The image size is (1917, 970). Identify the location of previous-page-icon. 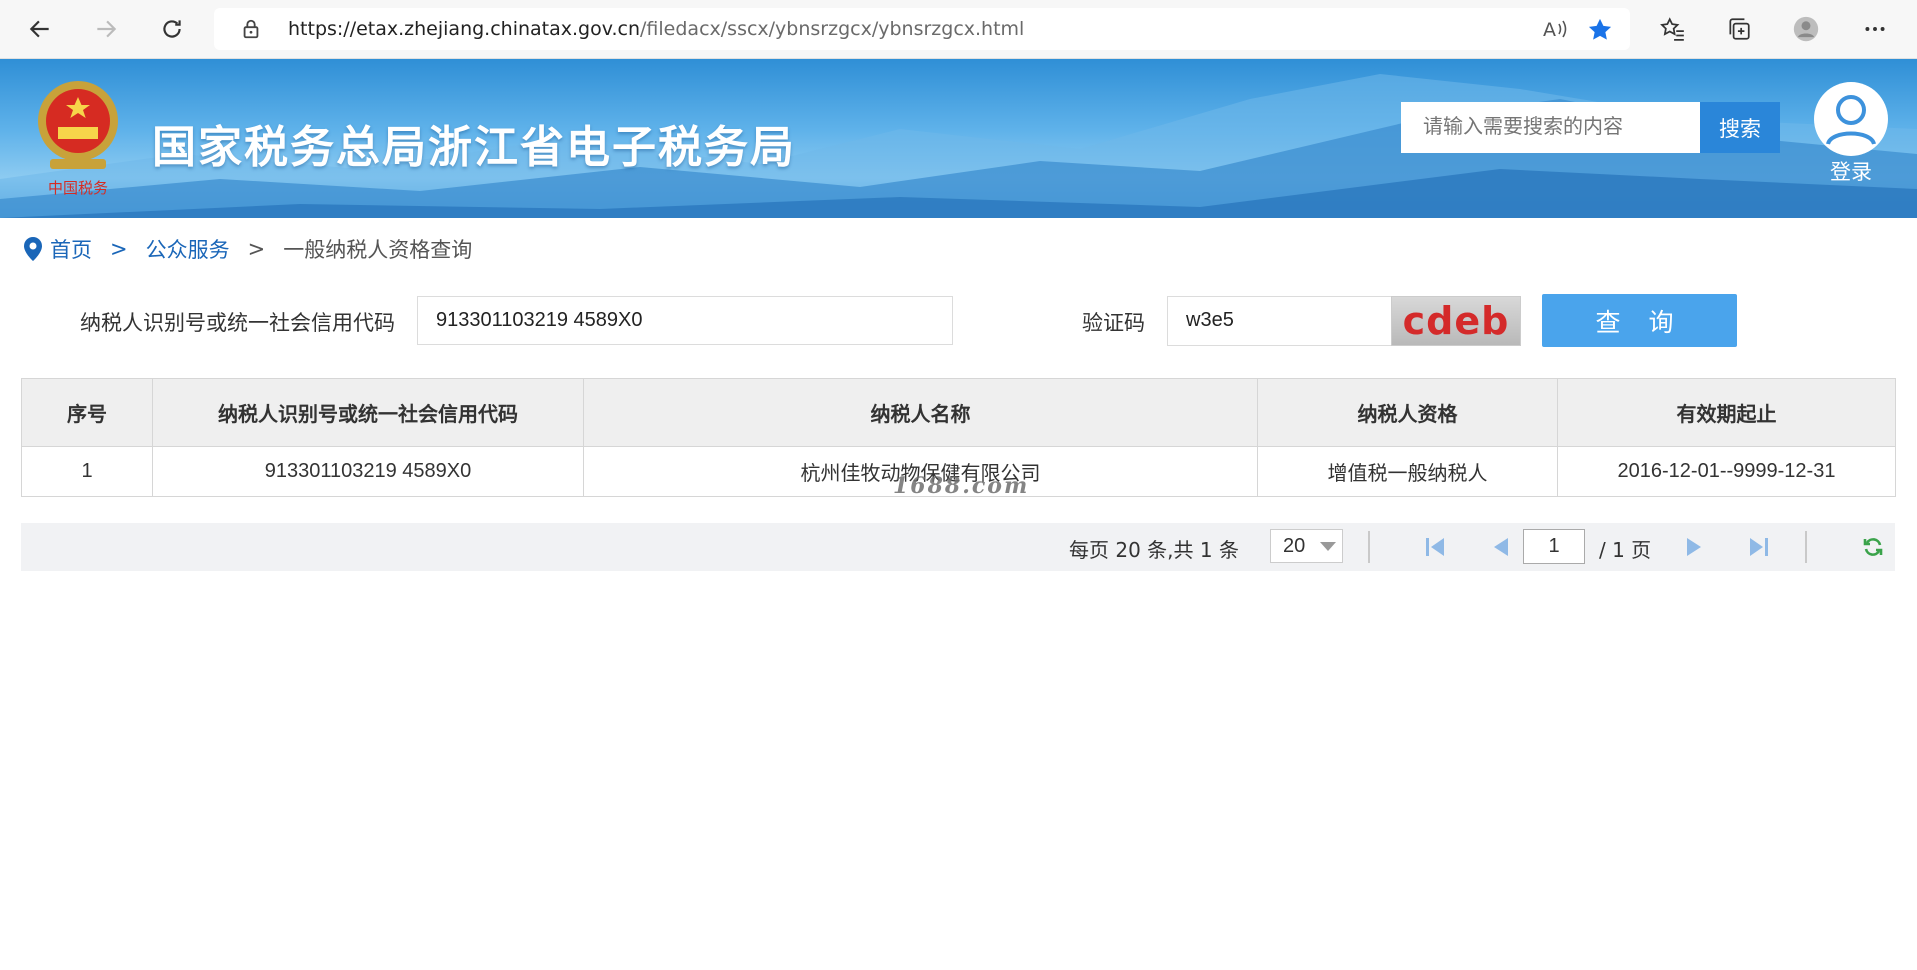
(1501, 547).